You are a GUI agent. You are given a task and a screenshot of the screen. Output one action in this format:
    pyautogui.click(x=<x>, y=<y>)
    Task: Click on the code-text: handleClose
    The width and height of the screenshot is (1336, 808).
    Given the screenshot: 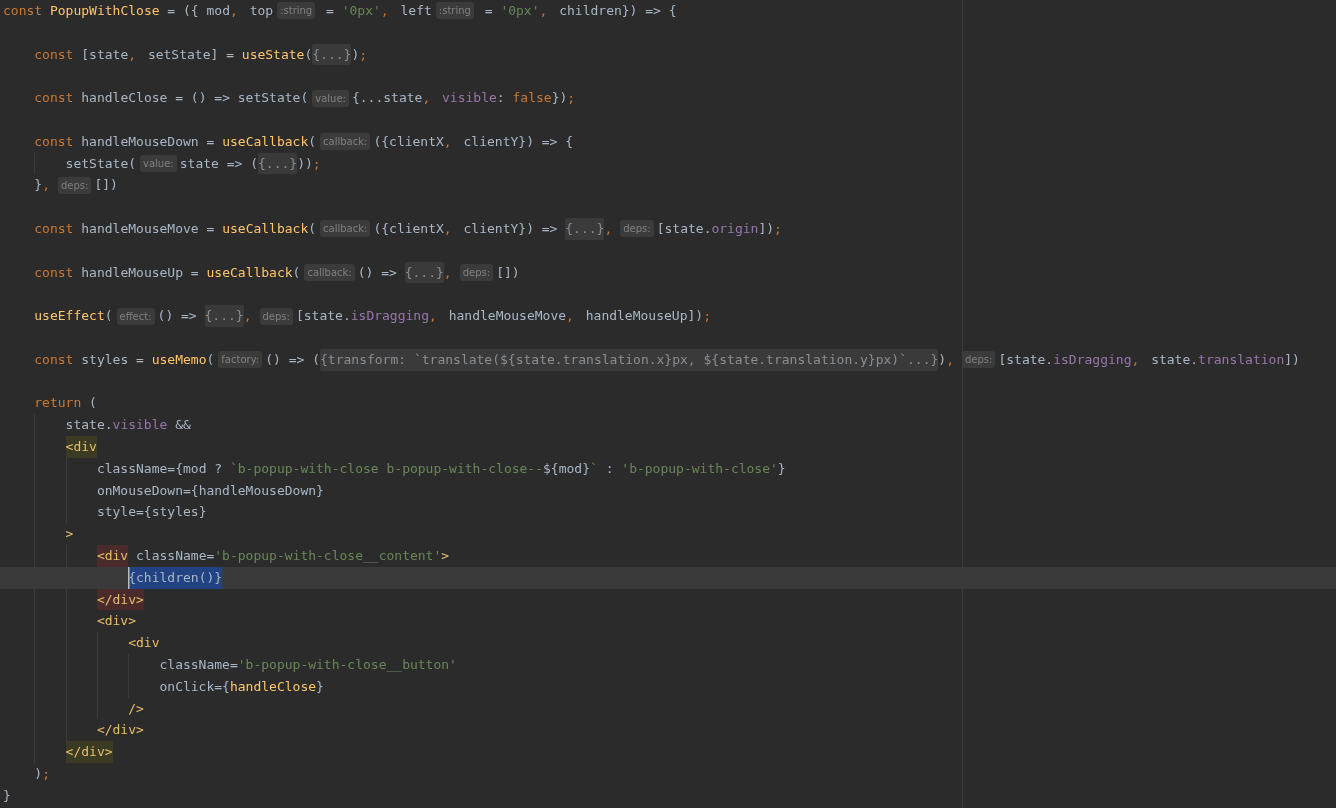 What is the action you would take?
    pyautogui.click(x=273, y=686)
    